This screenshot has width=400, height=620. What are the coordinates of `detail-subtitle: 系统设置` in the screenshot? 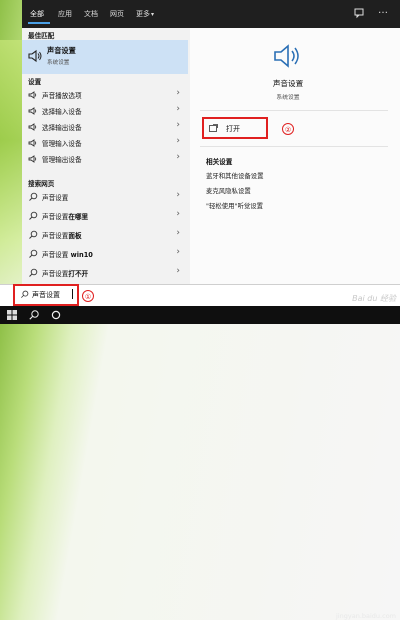 It's located at (288, 98).